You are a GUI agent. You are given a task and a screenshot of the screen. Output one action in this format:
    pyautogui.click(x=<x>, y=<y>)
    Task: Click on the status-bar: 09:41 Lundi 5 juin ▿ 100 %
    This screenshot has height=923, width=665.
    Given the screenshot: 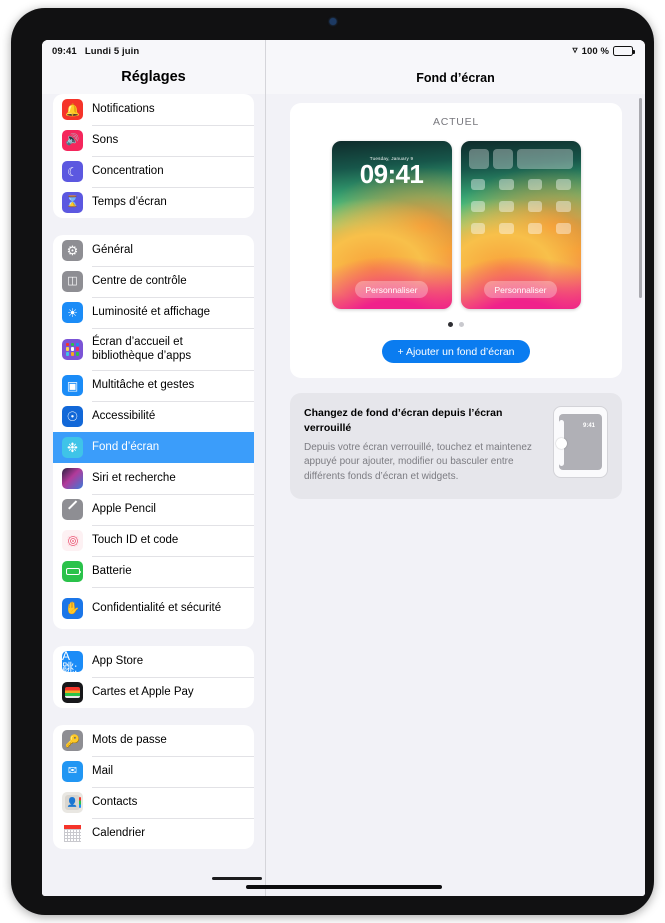 What is the action you would take?
    pyautogui.click(x=343, y=51)
    